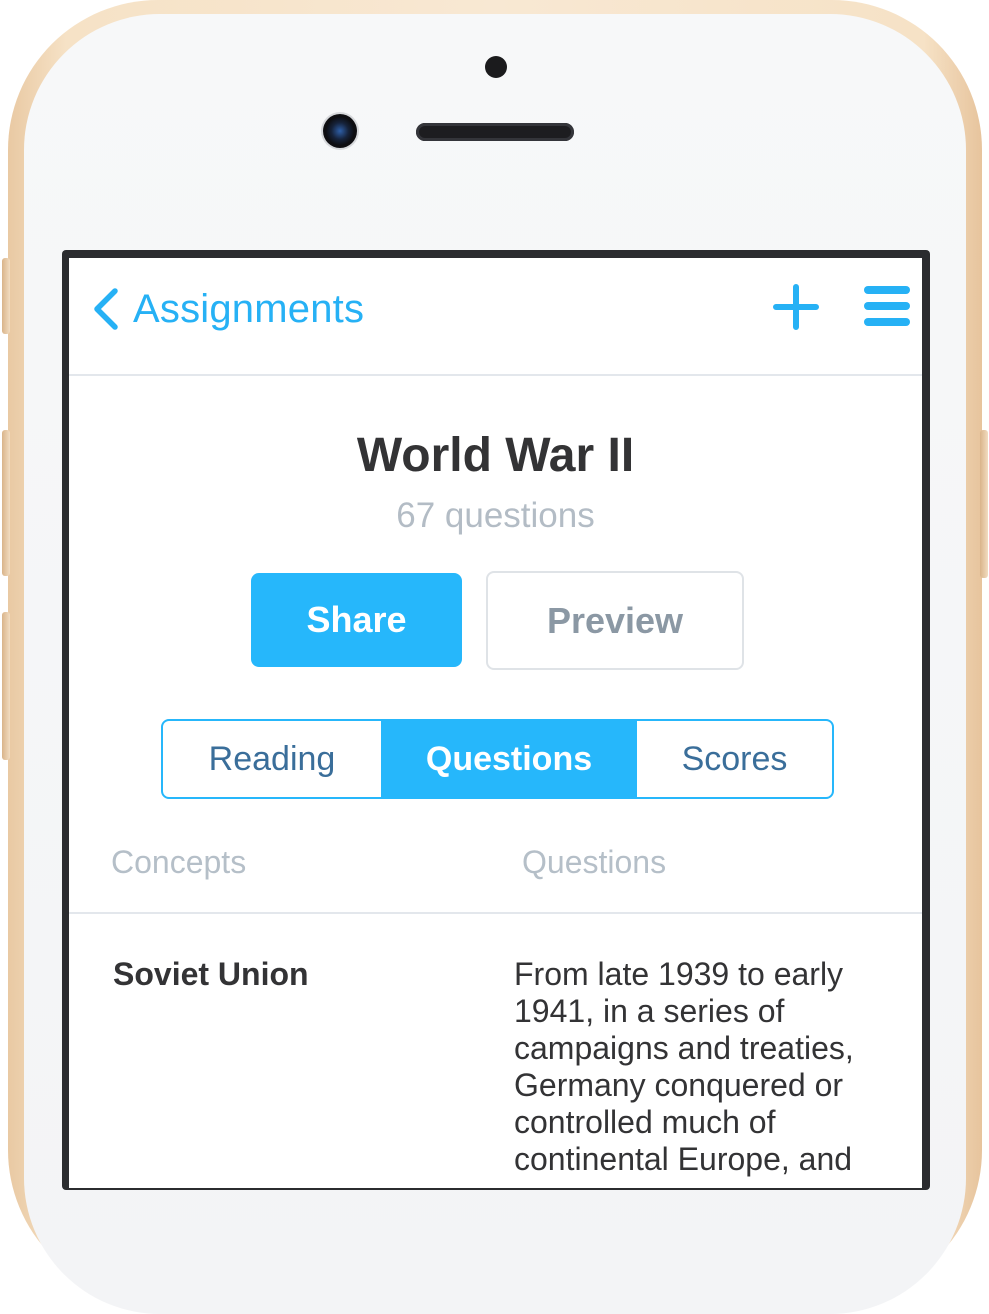 The width and height of the screenshot is (989, 1314). I want to click on segmented-control: Reading Questions Scores, so click(497, 759).